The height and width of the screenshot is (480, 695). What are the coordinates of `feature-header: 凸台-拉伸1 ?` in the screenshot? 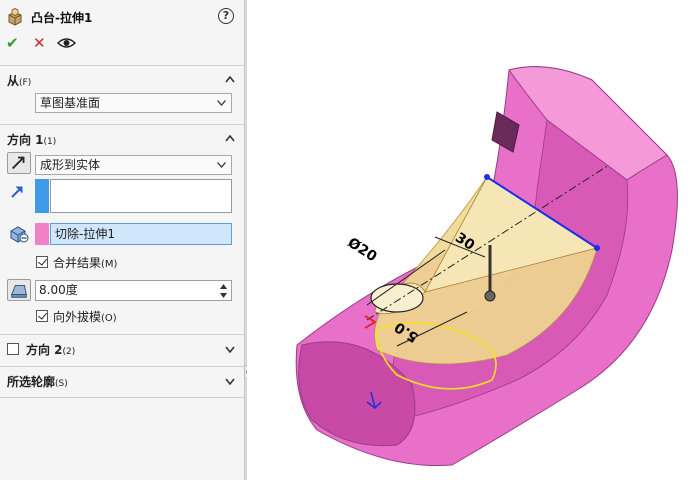 It's located at (122, 16).